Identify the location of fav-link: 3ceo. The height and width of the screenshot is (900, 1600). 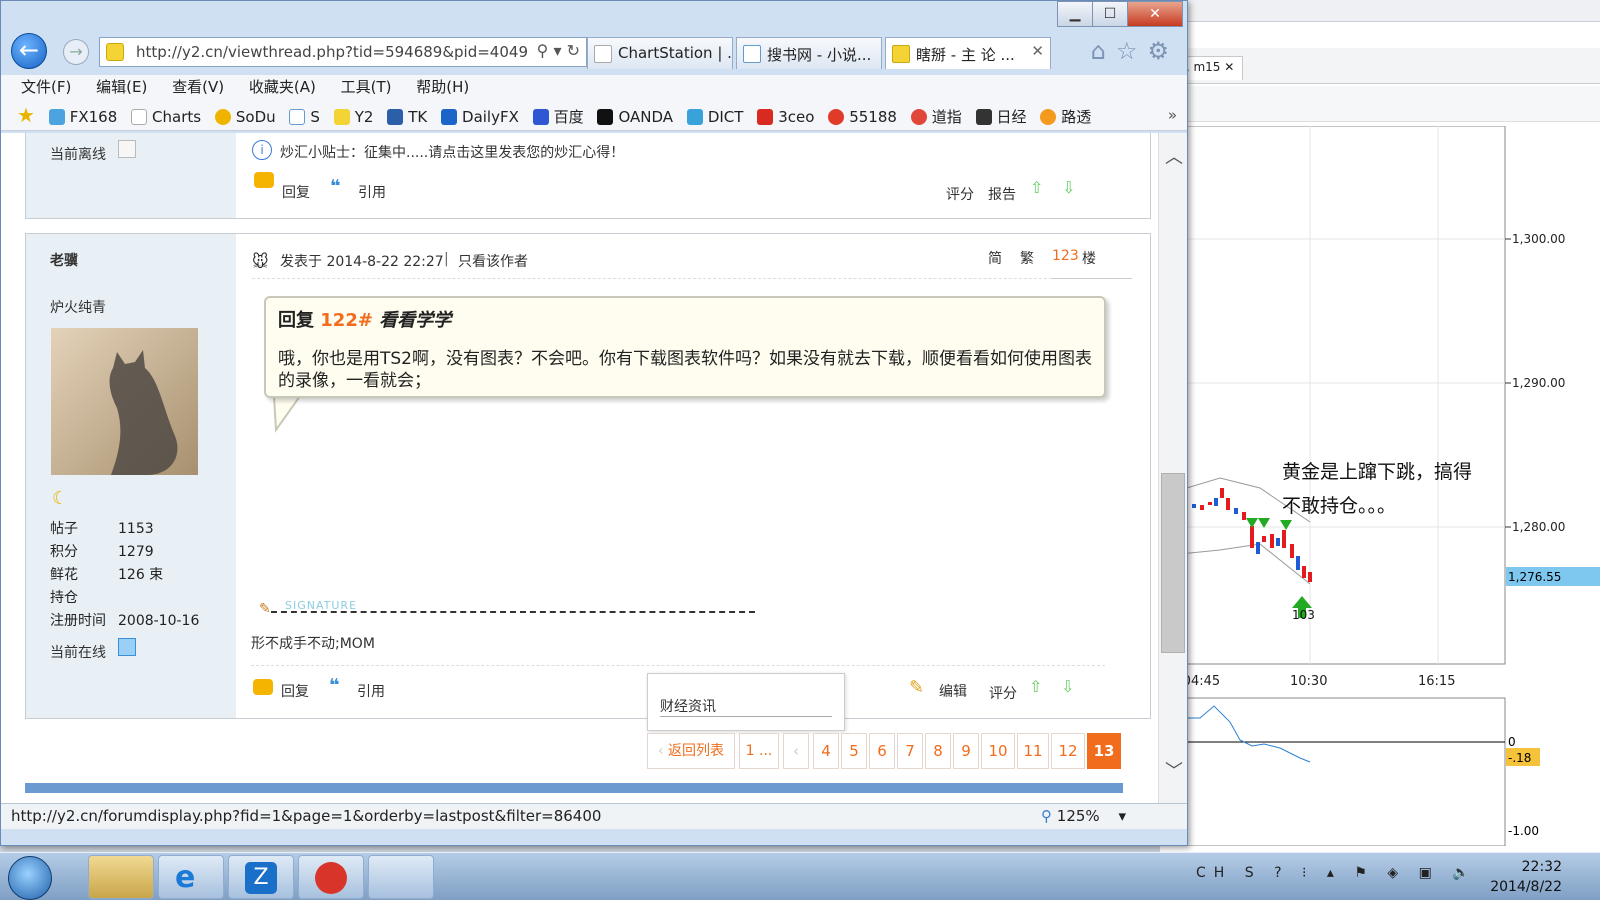
(796, 117).